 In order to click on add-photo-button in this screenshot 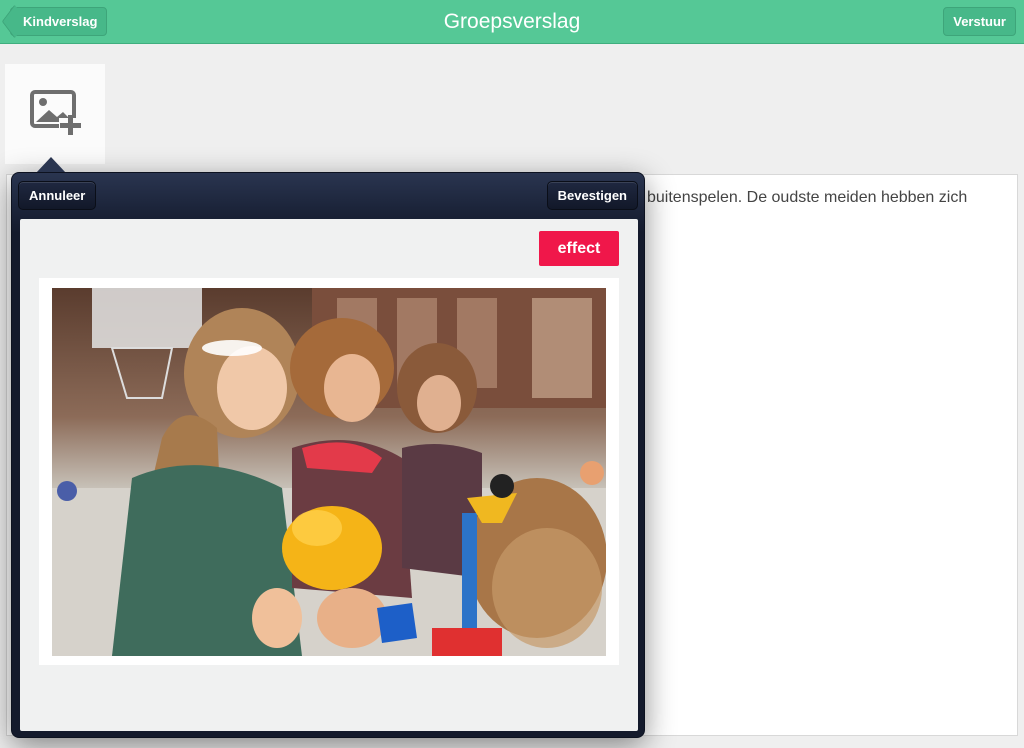, I will do `click(55, 114)`.